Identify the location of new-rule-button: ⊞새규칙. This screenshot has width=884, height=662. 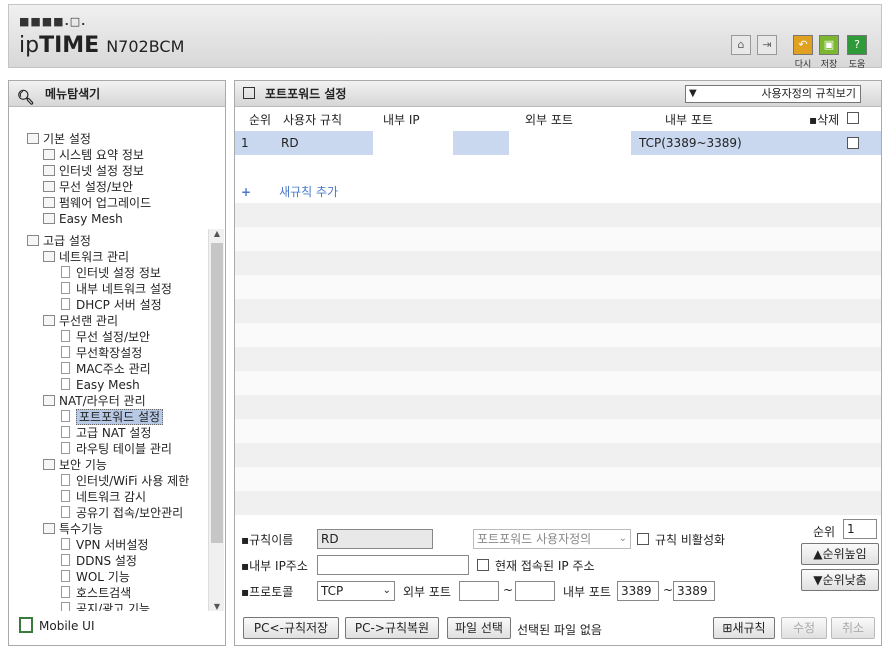
(744, 628).